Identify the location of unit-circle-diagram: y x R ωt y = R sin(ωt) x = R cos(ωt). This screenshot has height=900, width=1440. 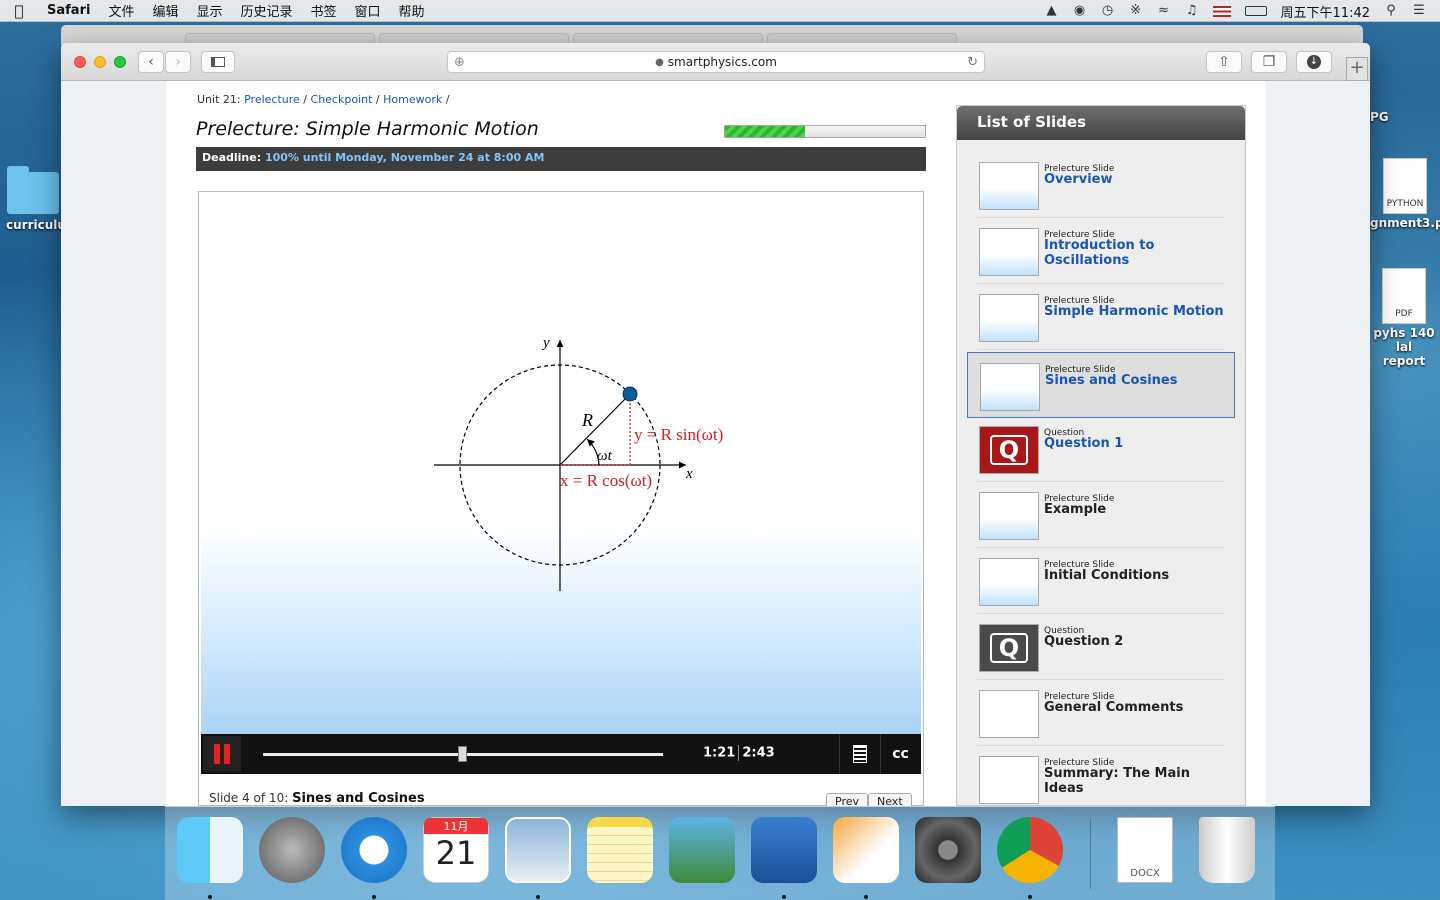
(578, 463).